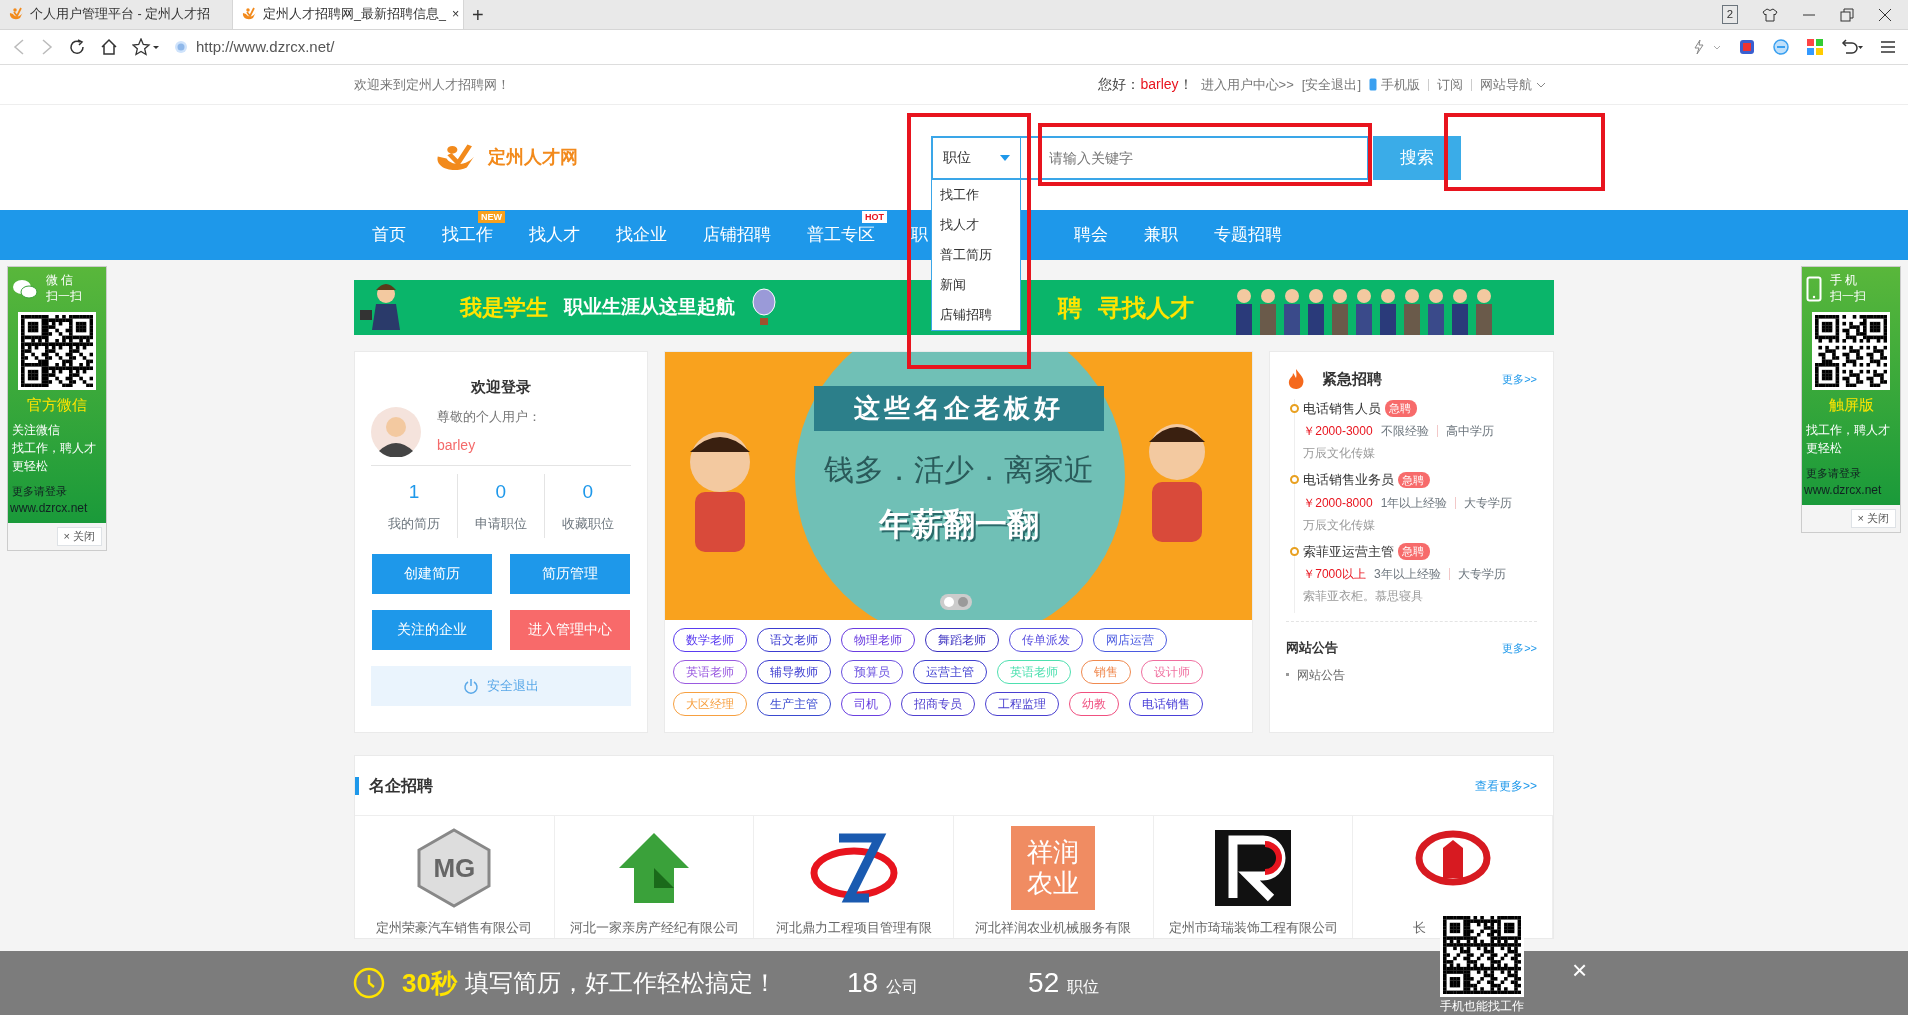 This screenshot has height=1015, width=1908. I want to click on undo-icon, so click(1852, 47).